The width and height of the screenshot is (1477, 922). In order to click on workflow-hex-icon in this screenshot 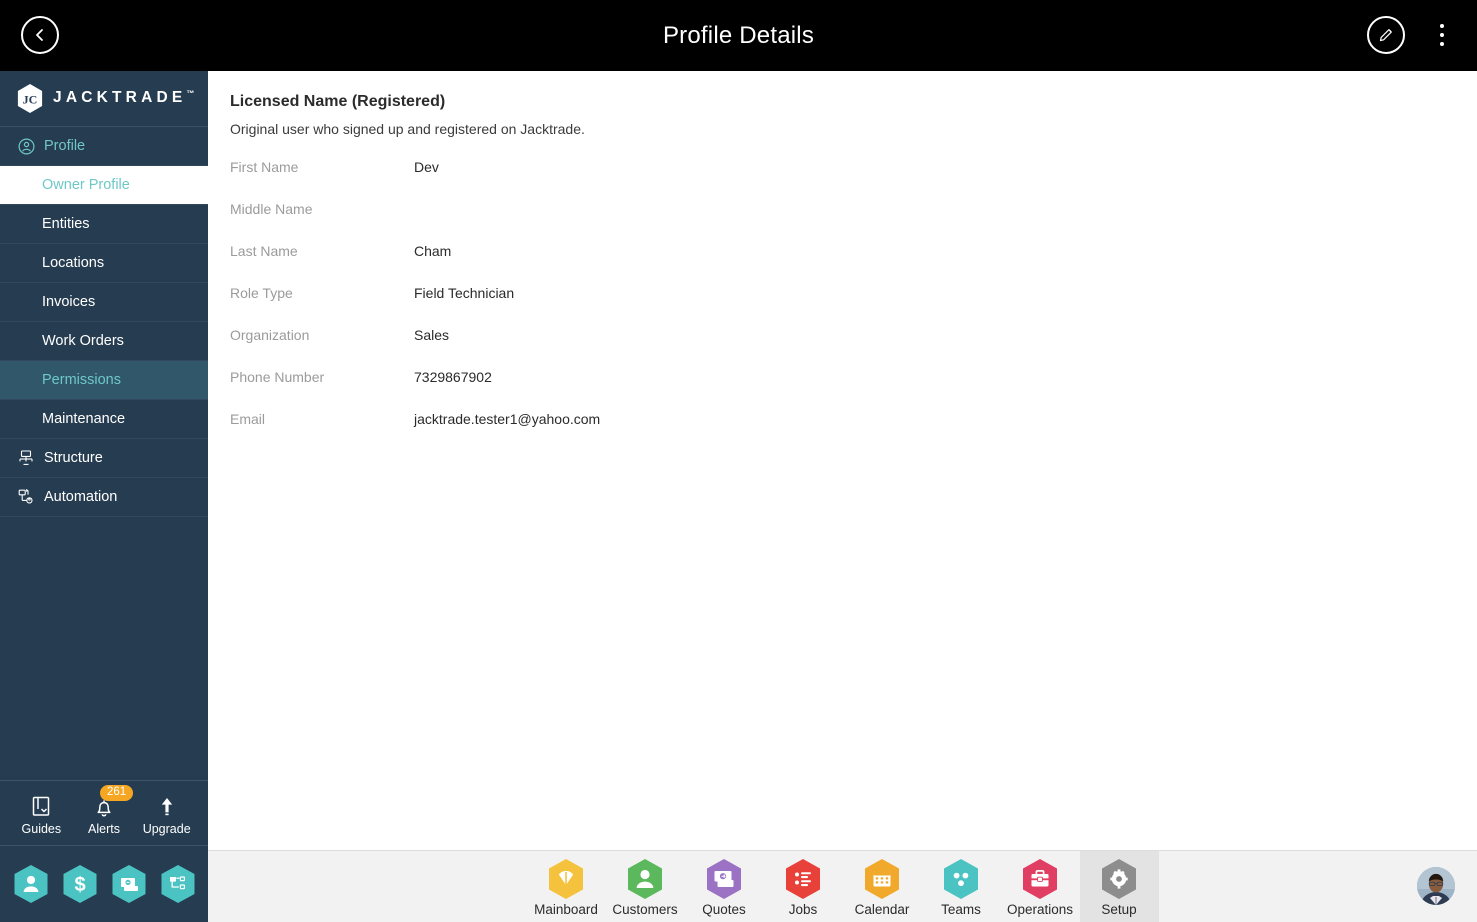, I will do `click(178, 884)`.